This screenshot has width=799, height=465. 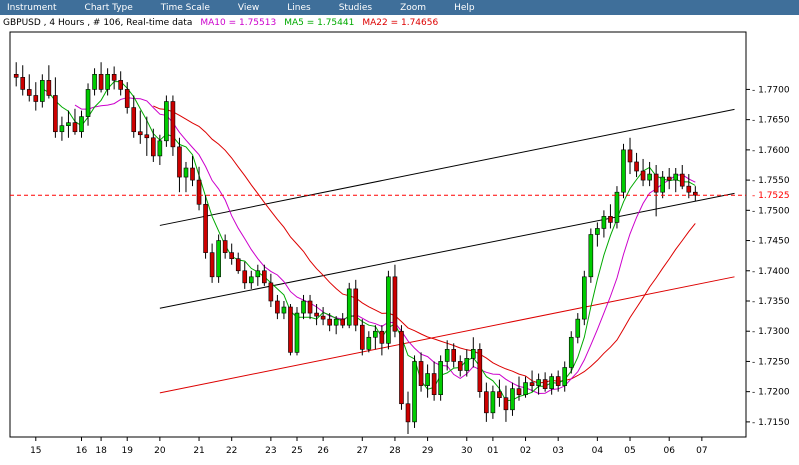 What do you see at coordinates (127, 451) in the screenshot?
I see `x-tick-label: 19` at bounding box center [127, 451].